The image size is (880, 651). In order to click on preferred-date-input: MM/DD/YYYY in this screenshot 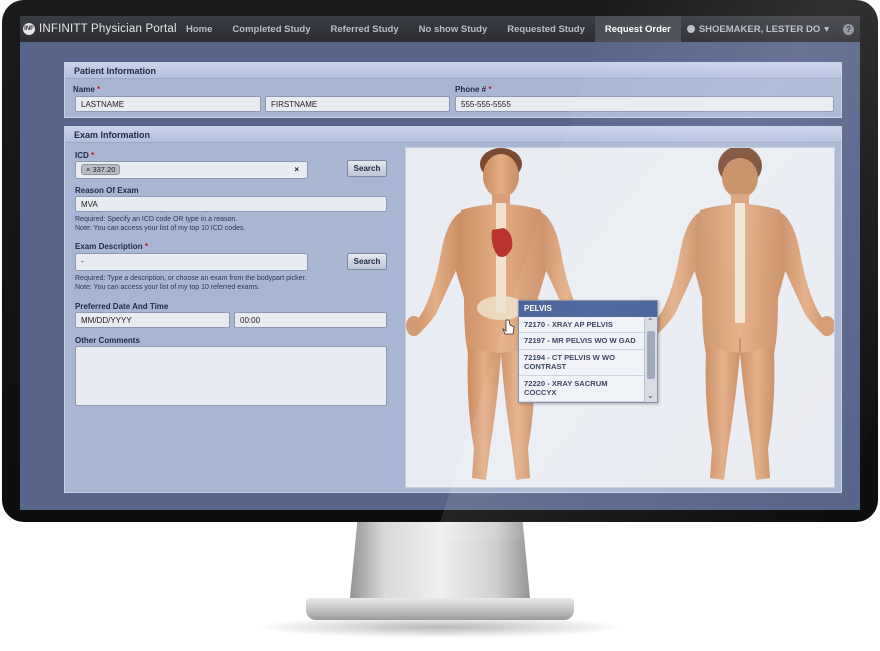, I will do `click(152, 320)`.